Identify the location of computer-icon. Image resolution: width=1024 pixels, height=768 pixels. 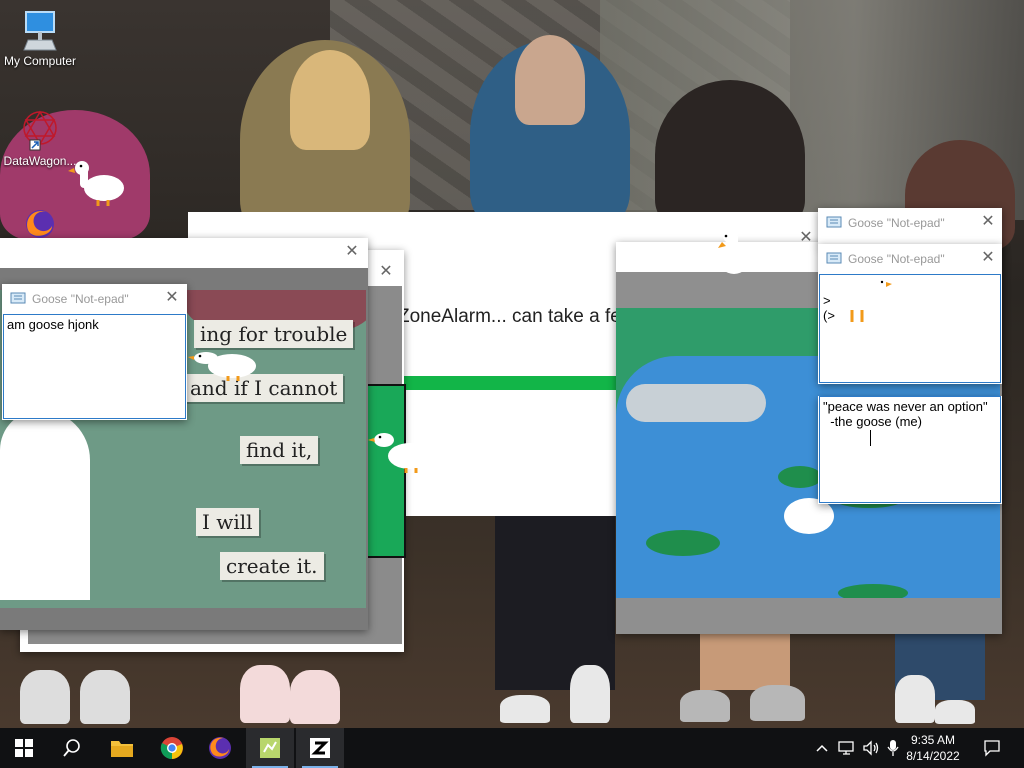
(40, 31).